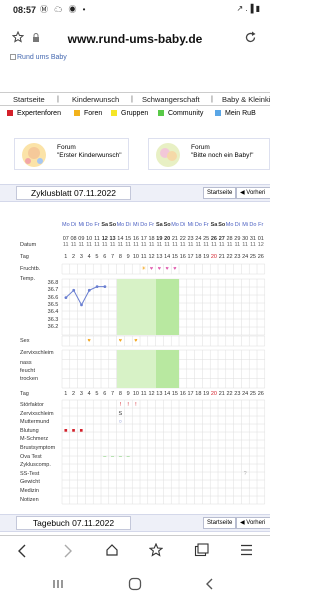 This screenshot has height=600, width=320. Describe the element at coordinates (144, 269) in the screenshot. I see `sun-icon: ☀` at that location.